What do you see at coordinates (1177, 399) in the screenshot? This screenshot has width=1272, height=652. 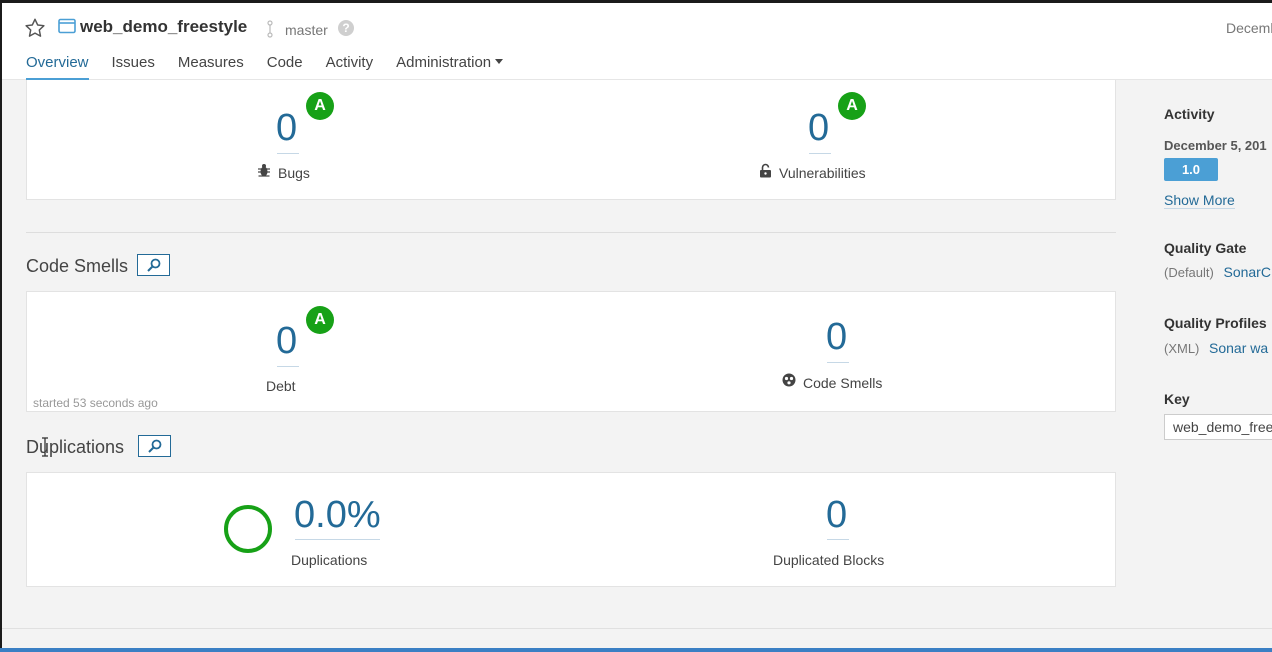 I see `key-title: Key` at bounding box center [1177, 399].